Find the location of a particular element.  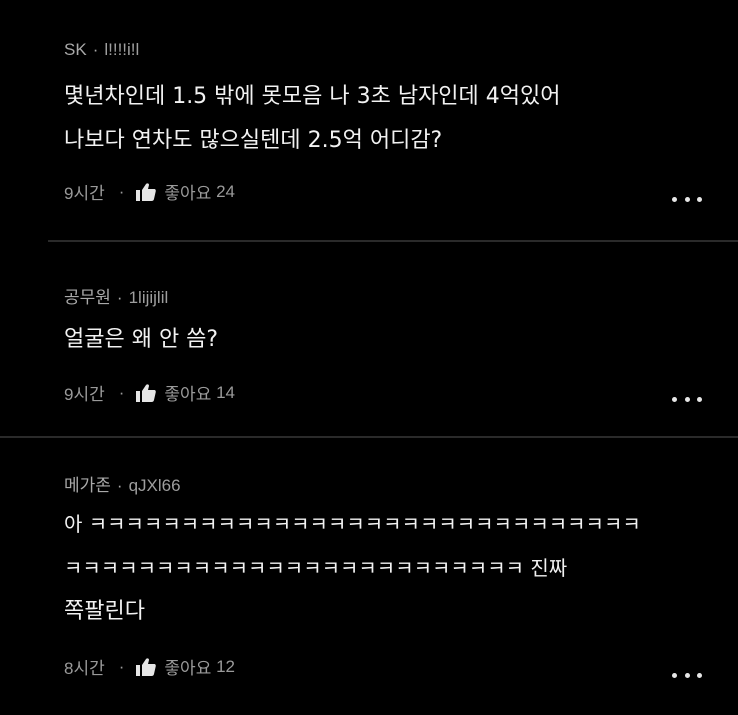

comment-footer: 9시간 · 좋아요 14 is located at coordinates (149, 392).